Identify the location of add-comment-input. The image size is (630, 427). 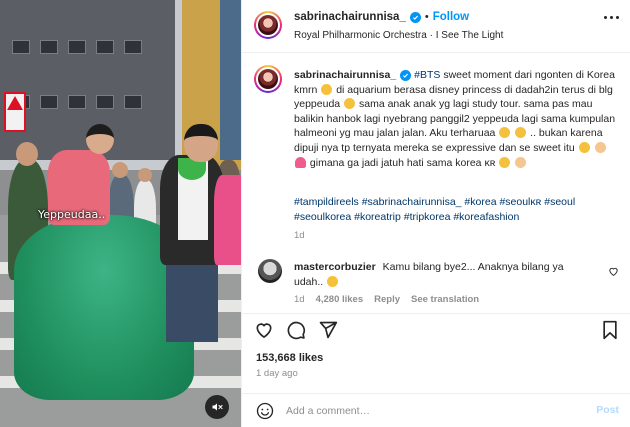
(436, 411).